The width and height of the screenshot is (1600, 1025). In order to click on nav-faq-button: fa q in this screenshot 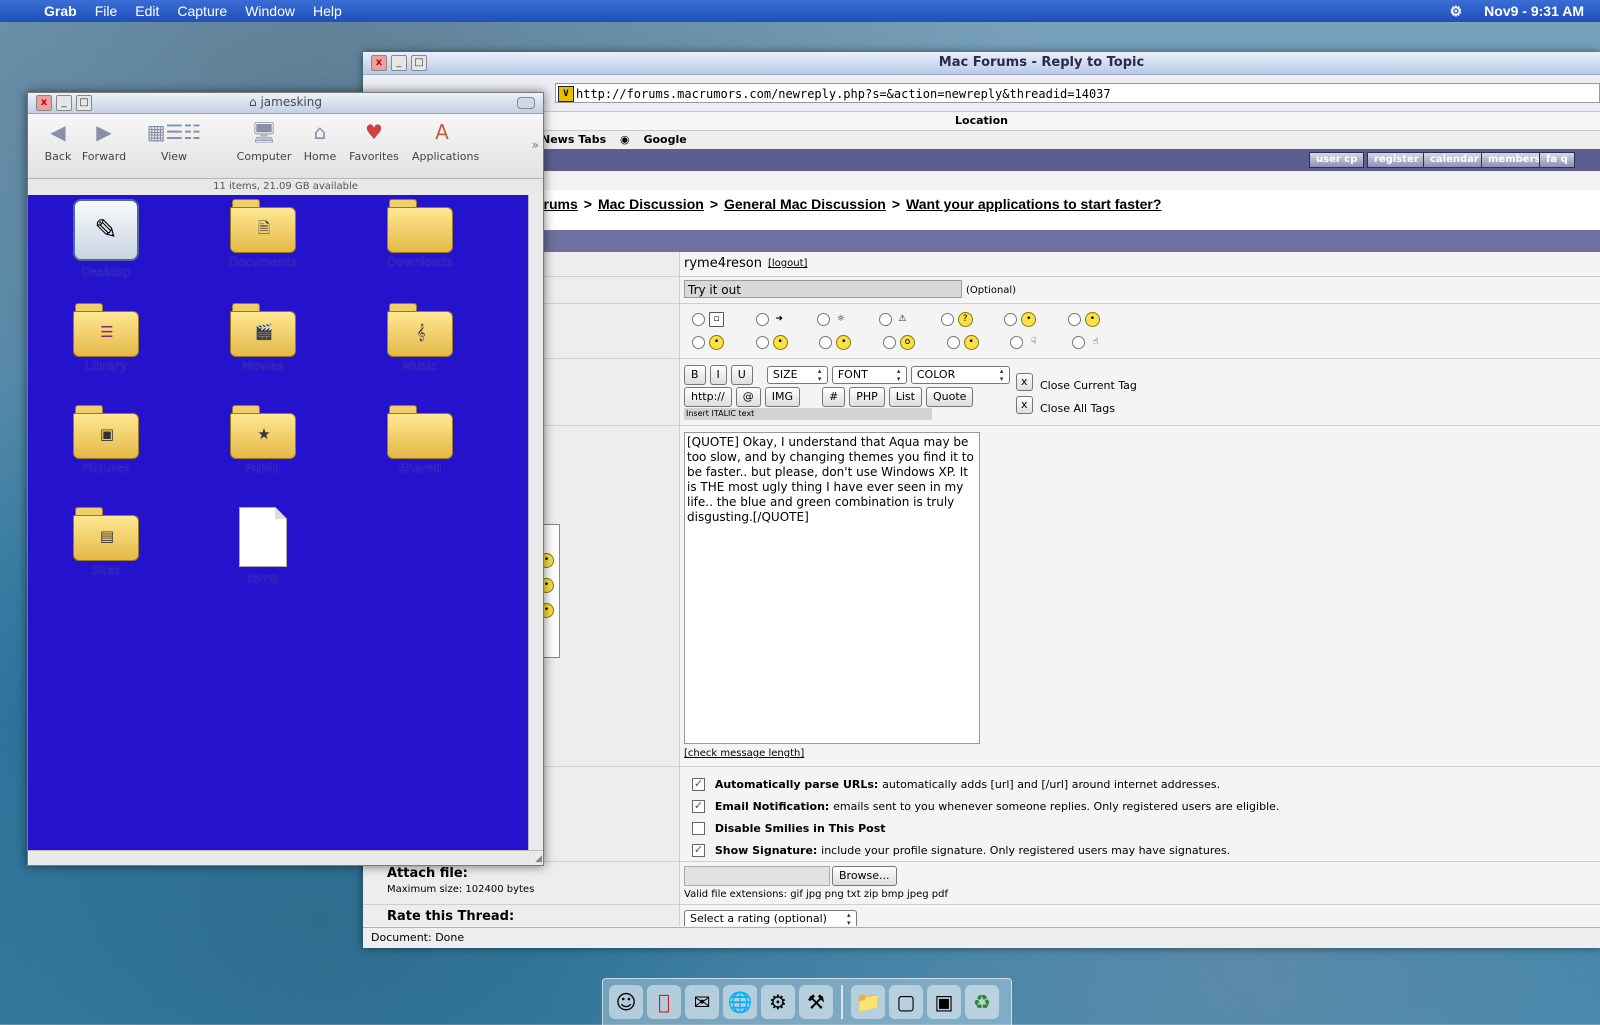, I will do `click(1557, 160)`.